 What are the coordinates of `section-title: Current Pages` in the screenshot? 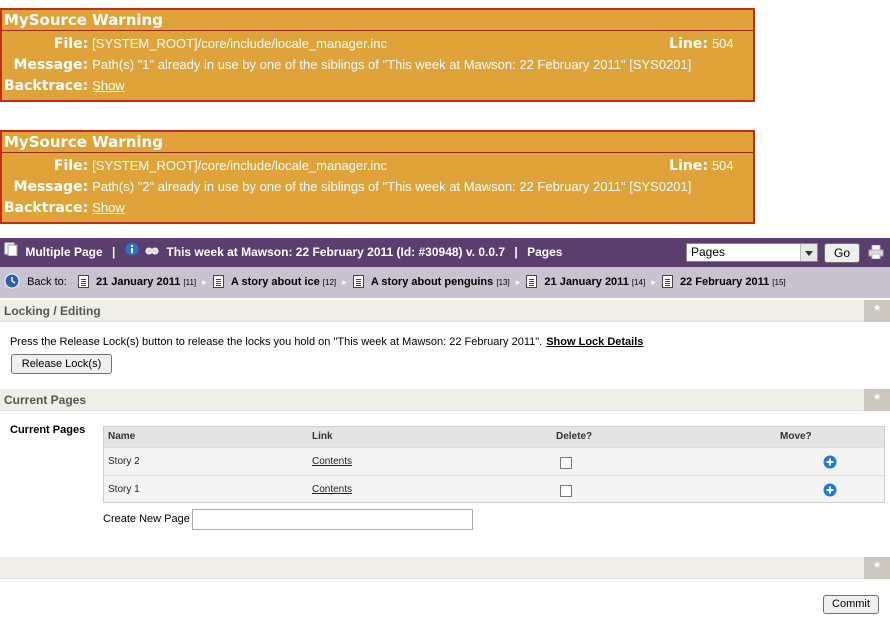 It's located at (45, 400).